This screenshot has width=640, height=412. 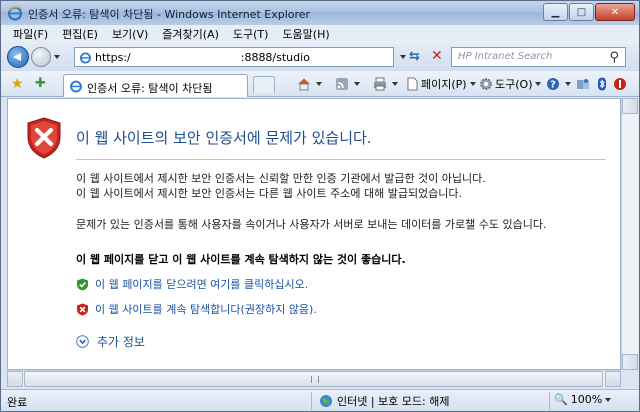 What do you see at coordinates (150, 88) in the screenshot?
I see `tab-label: 인증서 오류: 탐색이 차단됨` at bounding box center [150, 88].